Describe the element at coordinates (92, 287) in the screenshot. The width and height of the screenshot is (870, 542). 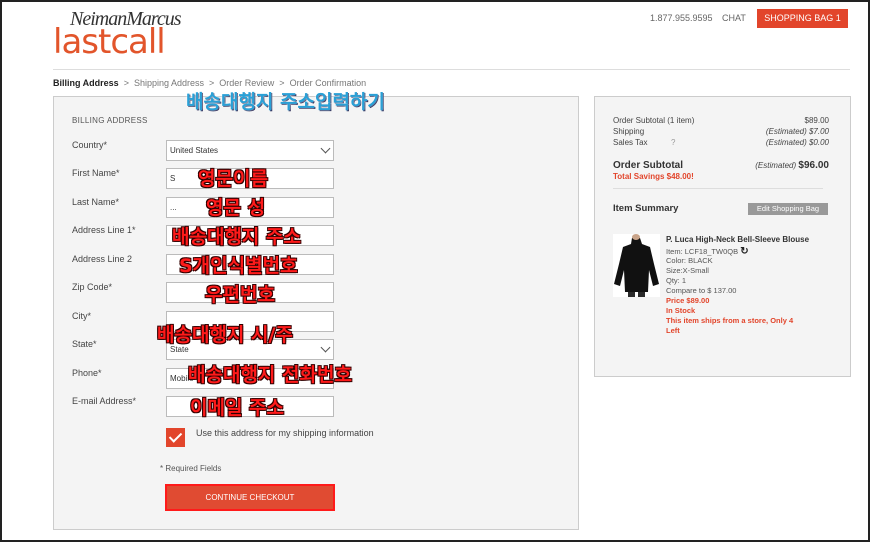
I see `zip-code-label: Zip Code*` at that location.